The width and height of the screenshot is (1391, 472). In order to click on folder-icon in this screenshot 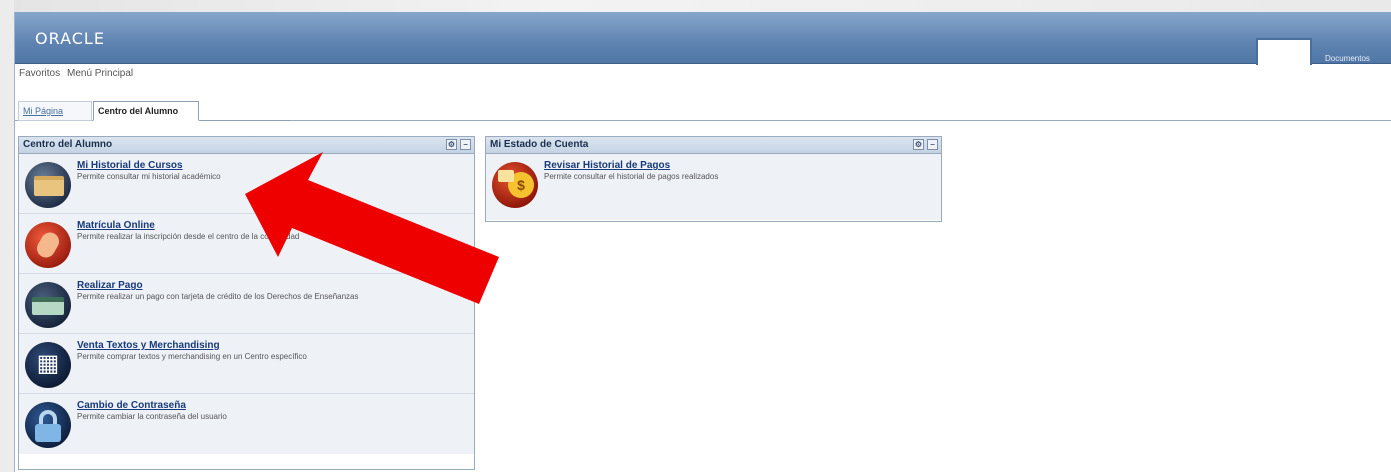, I will do `click(48, 185)`.